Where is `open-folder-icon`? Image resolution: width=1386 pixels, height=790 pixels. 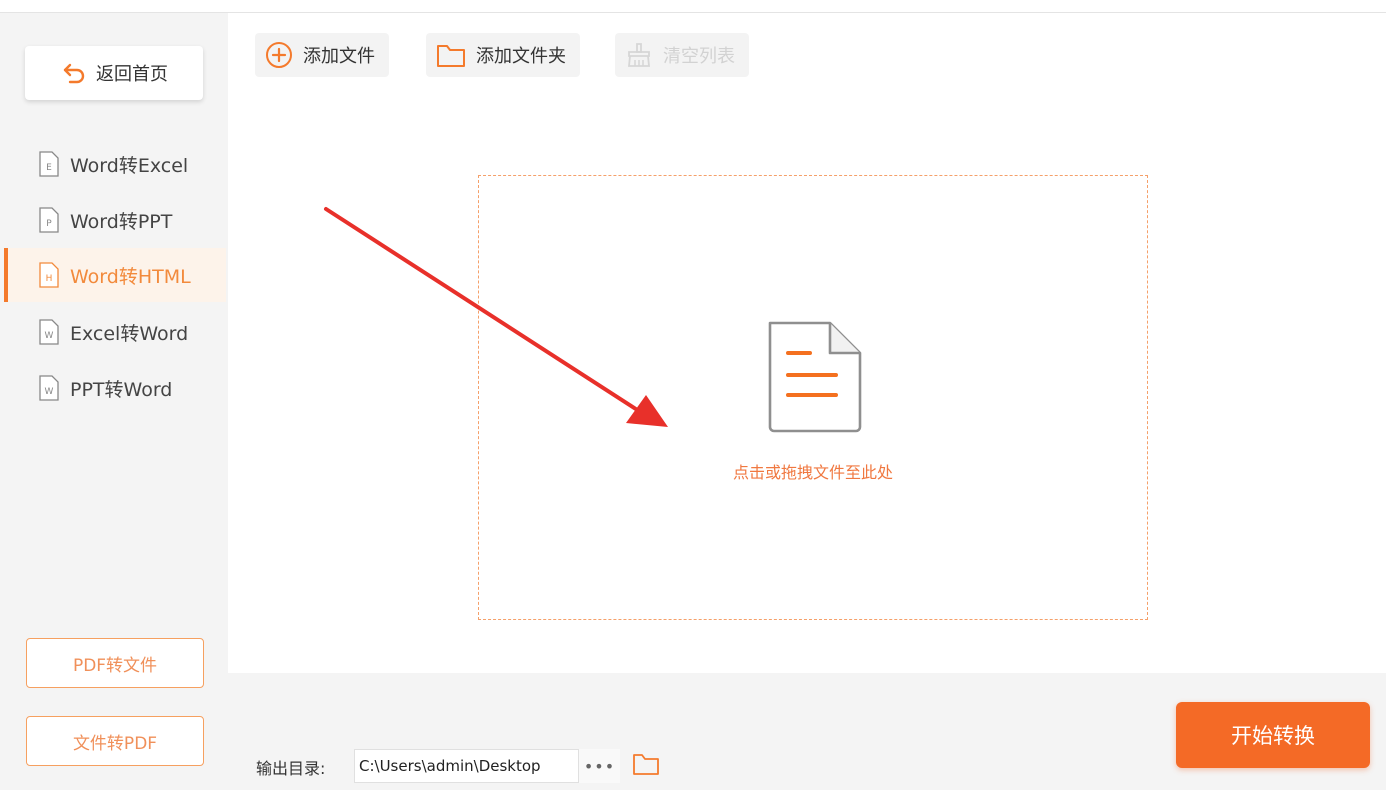 open-folder-icon is located at coordinates (646, 766).